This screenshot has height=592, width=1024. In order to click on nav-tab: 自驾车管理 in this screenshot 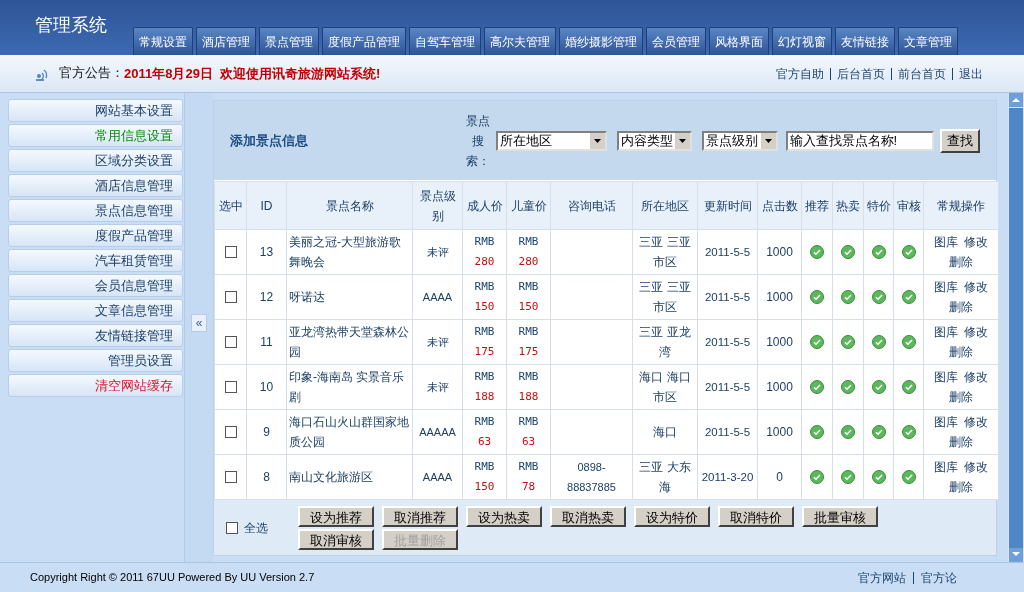, I will do `click(445, 41)`.